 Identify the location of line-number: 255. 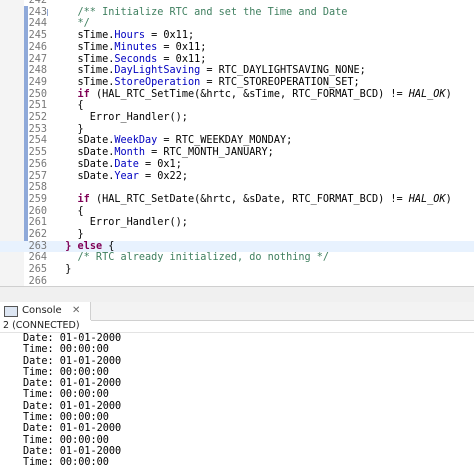
(37, 153).